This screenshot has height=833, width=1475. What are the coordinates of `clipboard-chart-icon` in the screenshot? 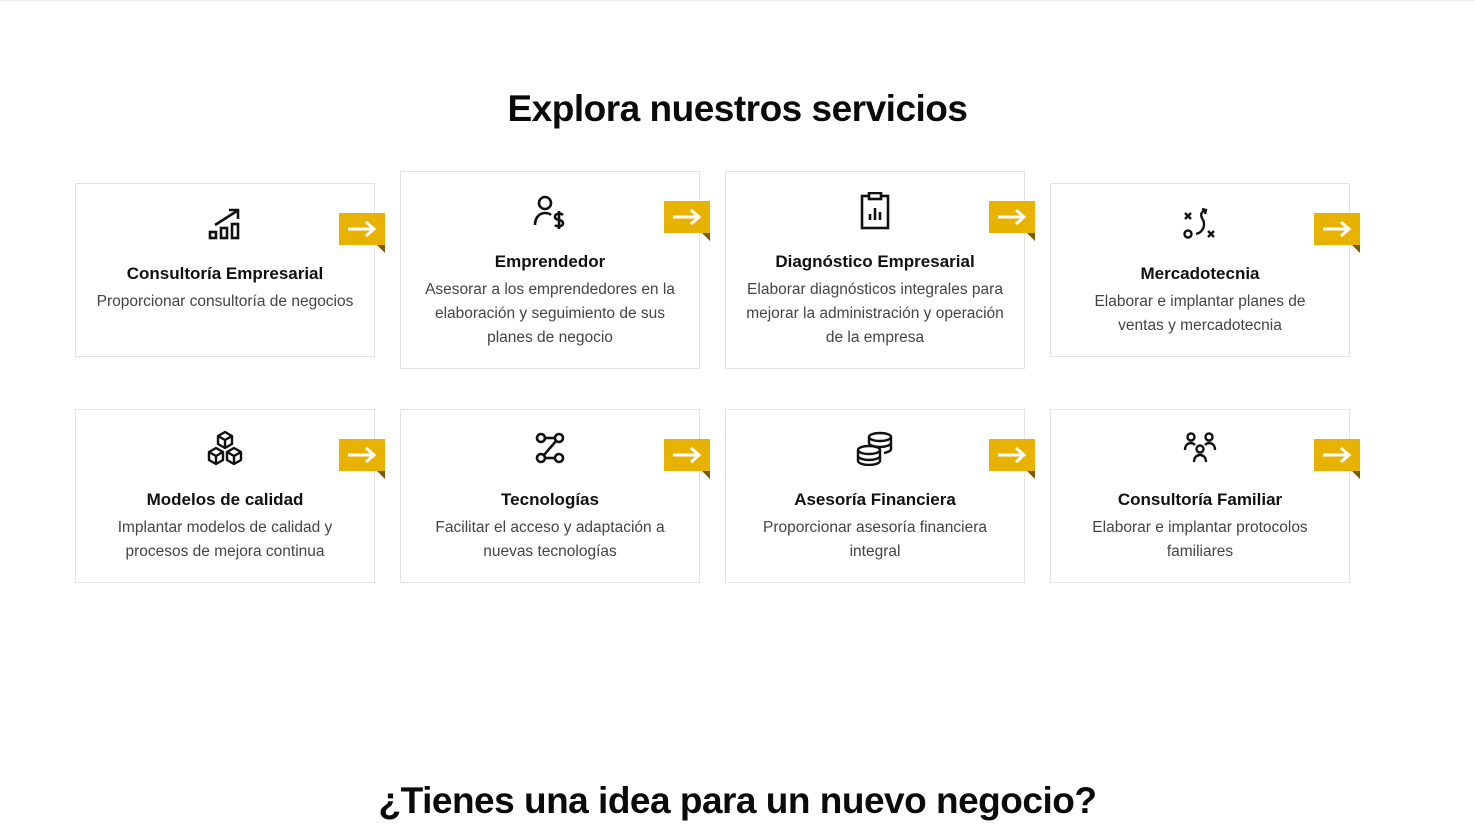 It's located at (875, 211).